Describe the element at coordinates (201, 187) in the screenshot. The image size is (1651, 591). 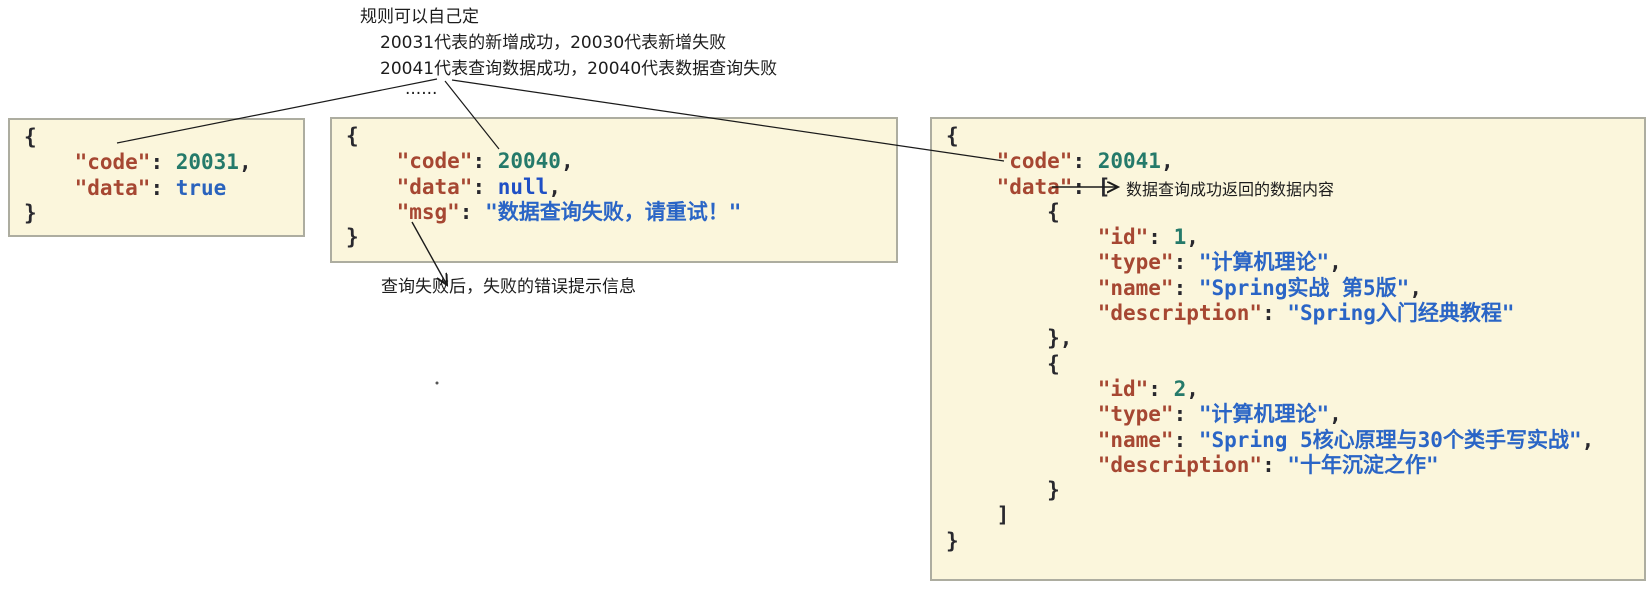
I see `code-token: true` at that location.